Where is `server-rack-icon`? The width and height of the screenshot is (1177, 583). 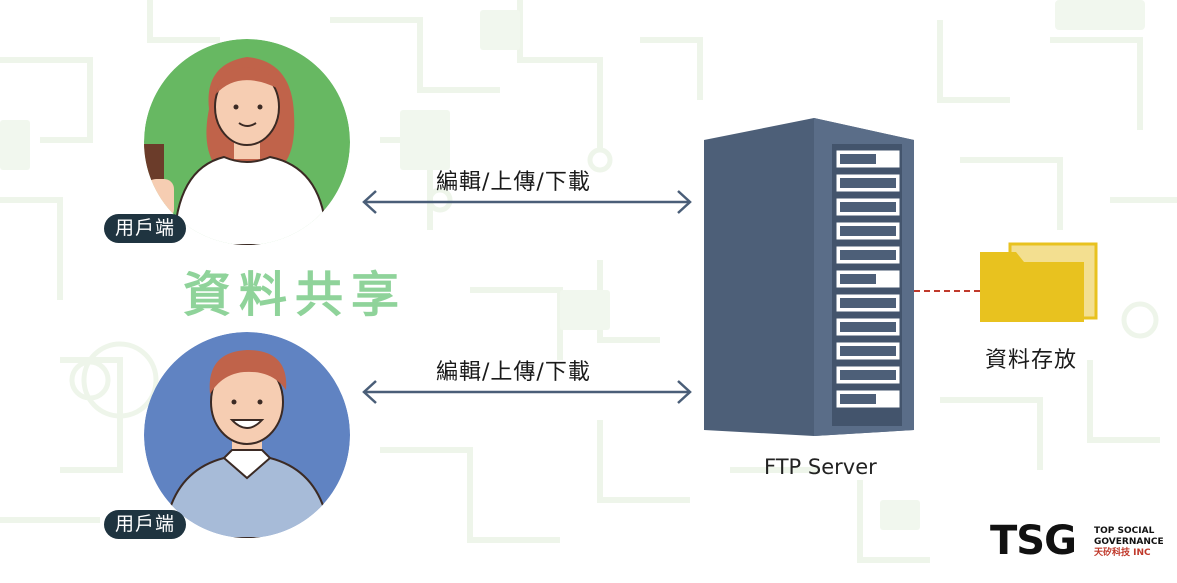
server-rack-icon is located at coordinates (809, 277).